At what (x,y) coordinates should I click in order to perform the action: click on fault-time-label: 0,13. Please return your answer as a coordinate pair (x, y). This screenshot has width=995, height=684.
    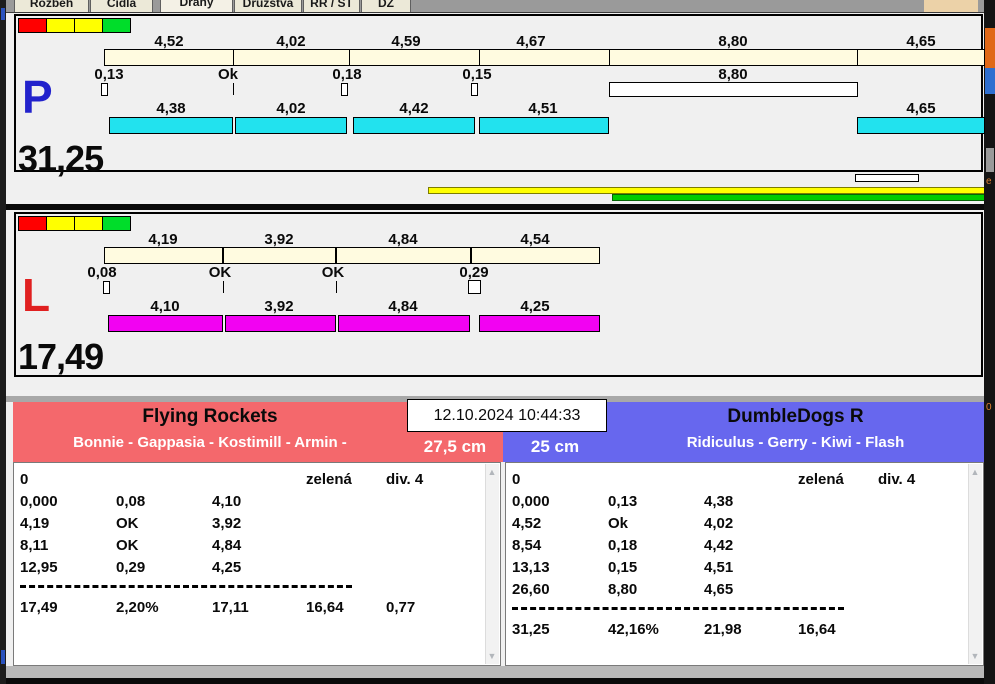
    Looking at the image, I should click on (109, 74).